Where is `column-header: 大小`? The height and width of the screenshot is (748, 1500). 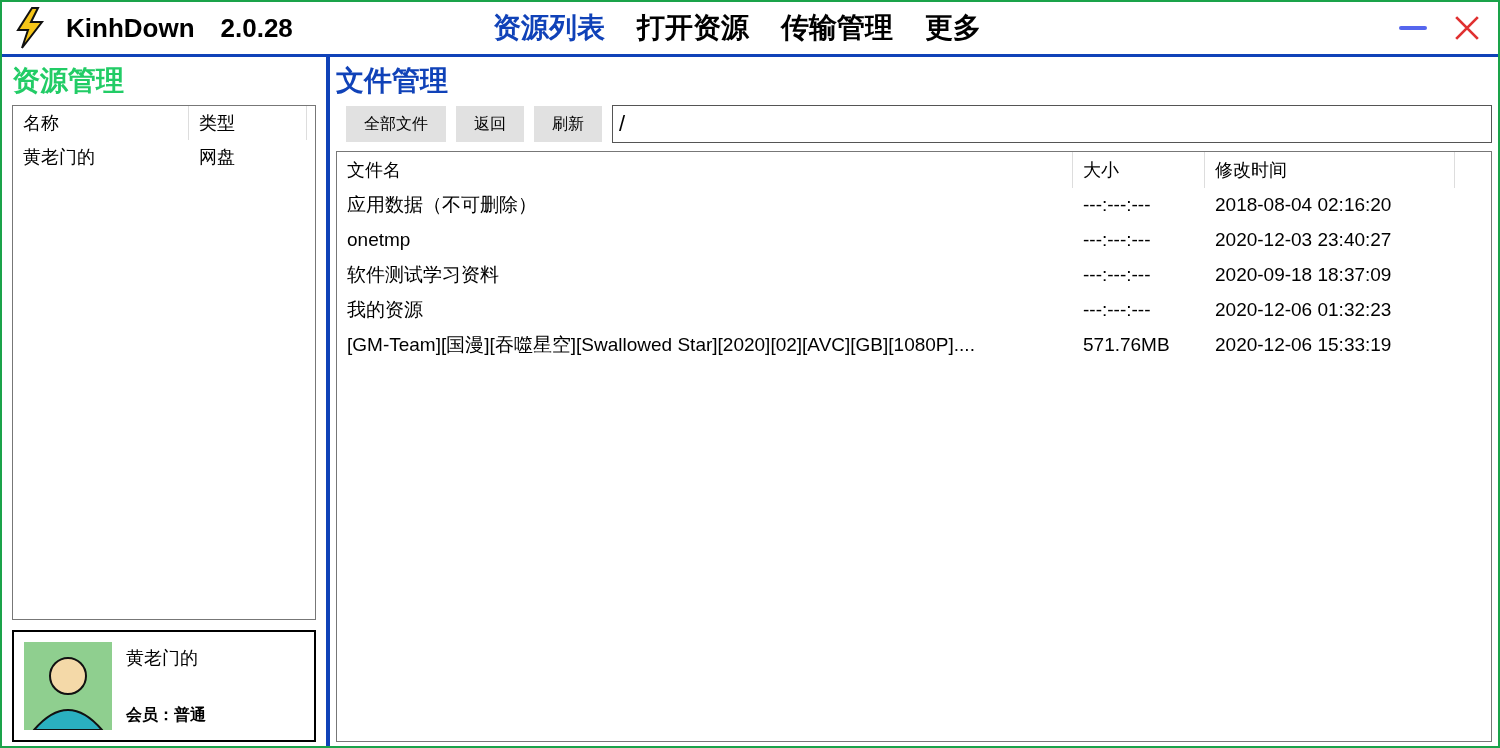 column-header: 大小 is located at coordinates (1139, 170).